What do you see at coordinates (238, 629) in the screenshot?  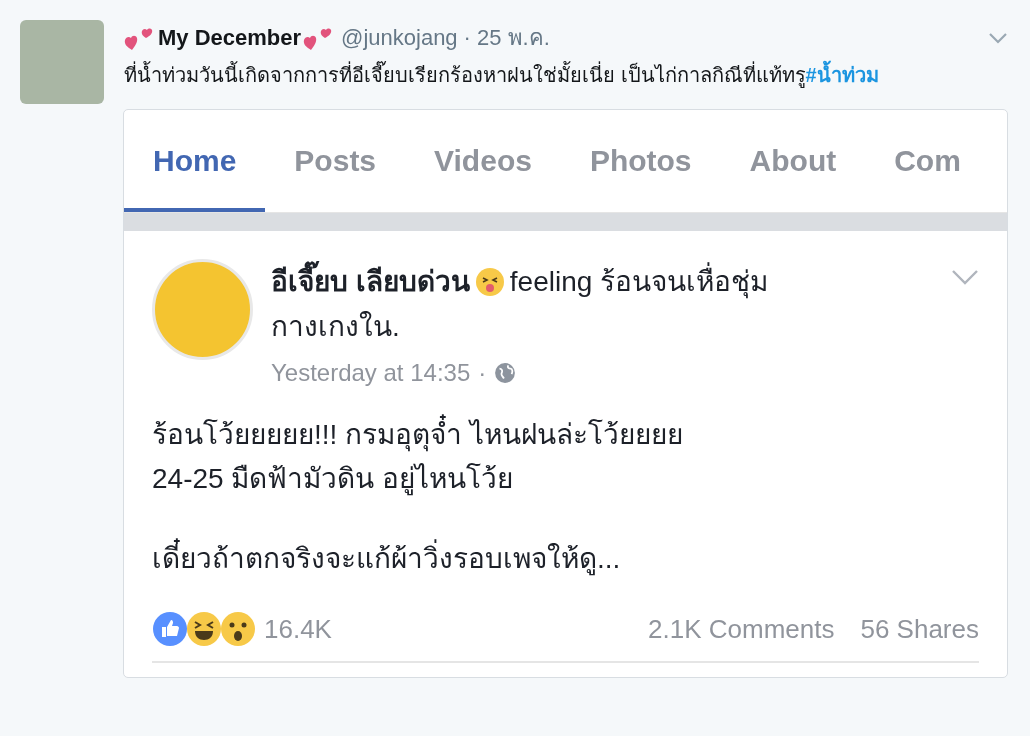 I see `surprised-reaction-icon` at bounding box center [238, 629].